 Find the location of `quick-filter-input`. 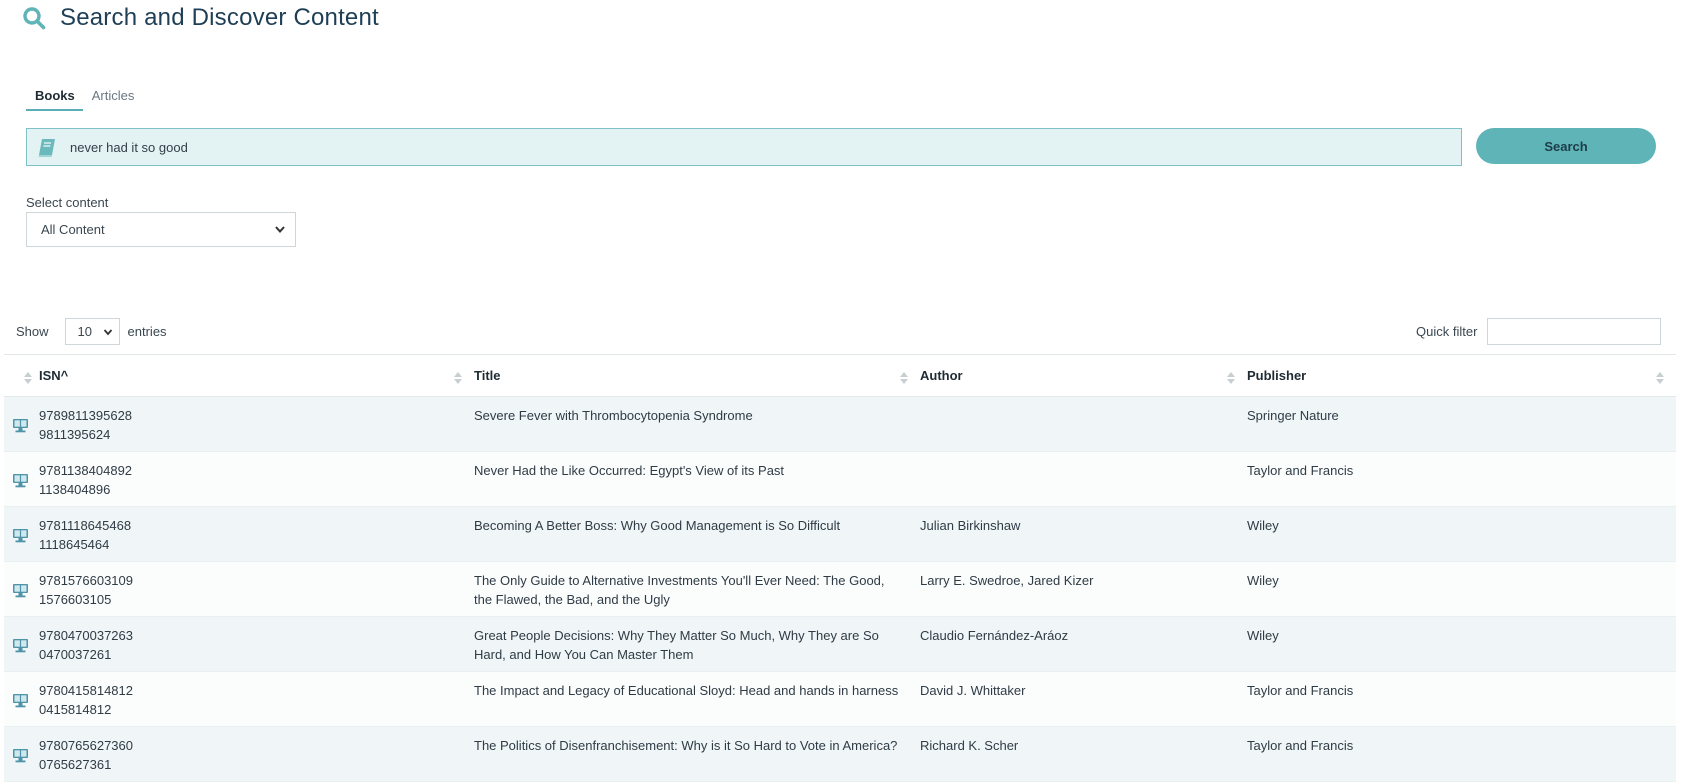

quick-filter-input is located at coordinates (1574, 331).